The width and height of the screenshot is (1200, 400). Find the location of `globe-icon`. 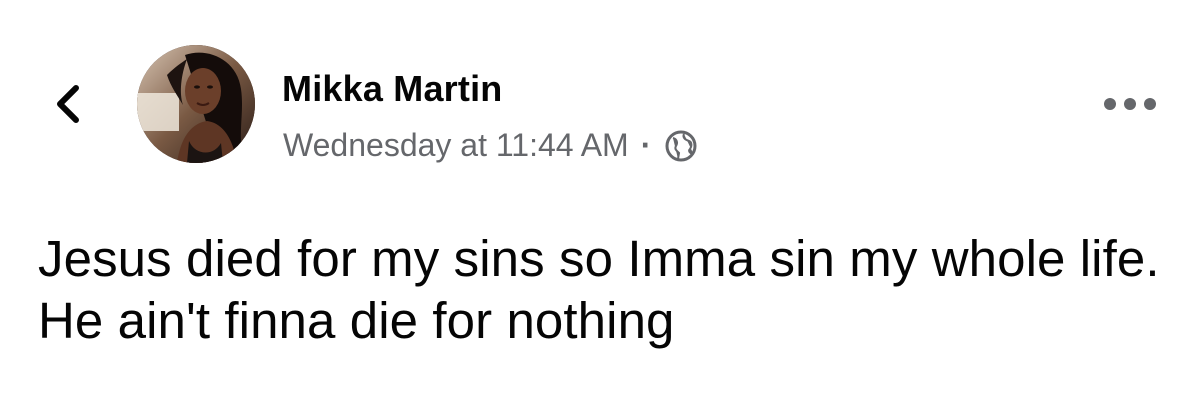

globe-icon is located at coordinates (681, 146).